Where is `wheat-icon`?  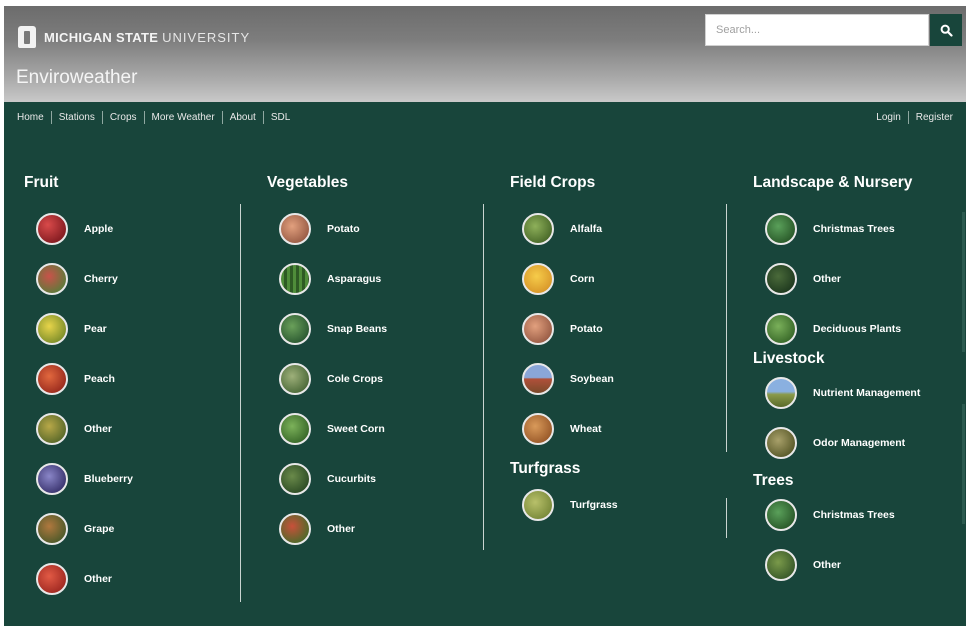
wheat-icon is located at coordinates (538, 429).